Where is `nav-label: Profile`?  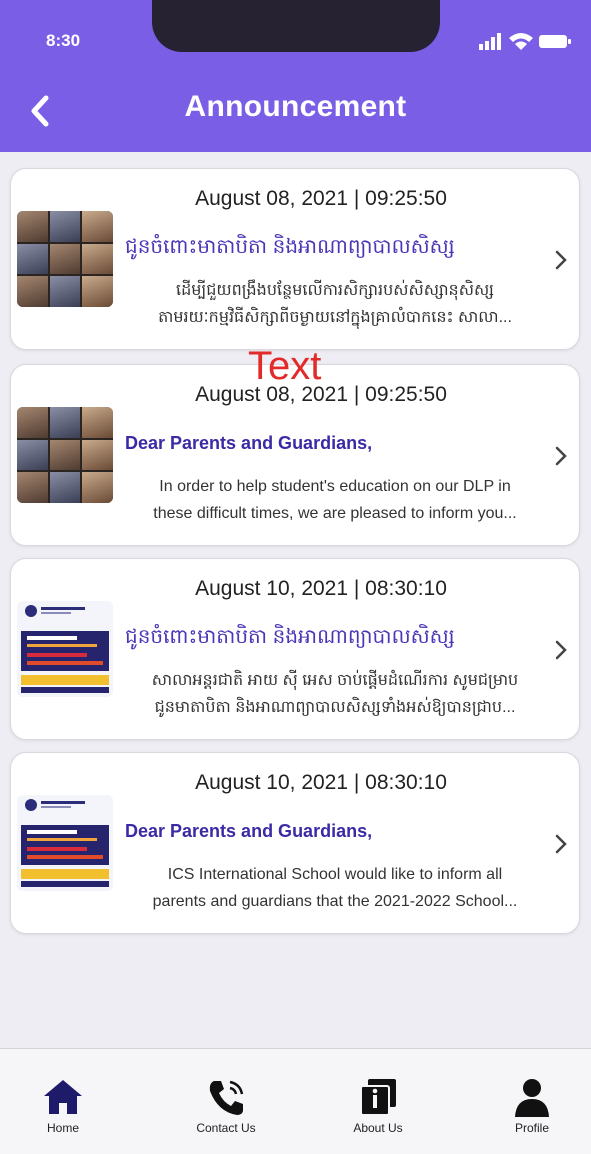
nav-label: Profile is located at coordinates (531, 1128).